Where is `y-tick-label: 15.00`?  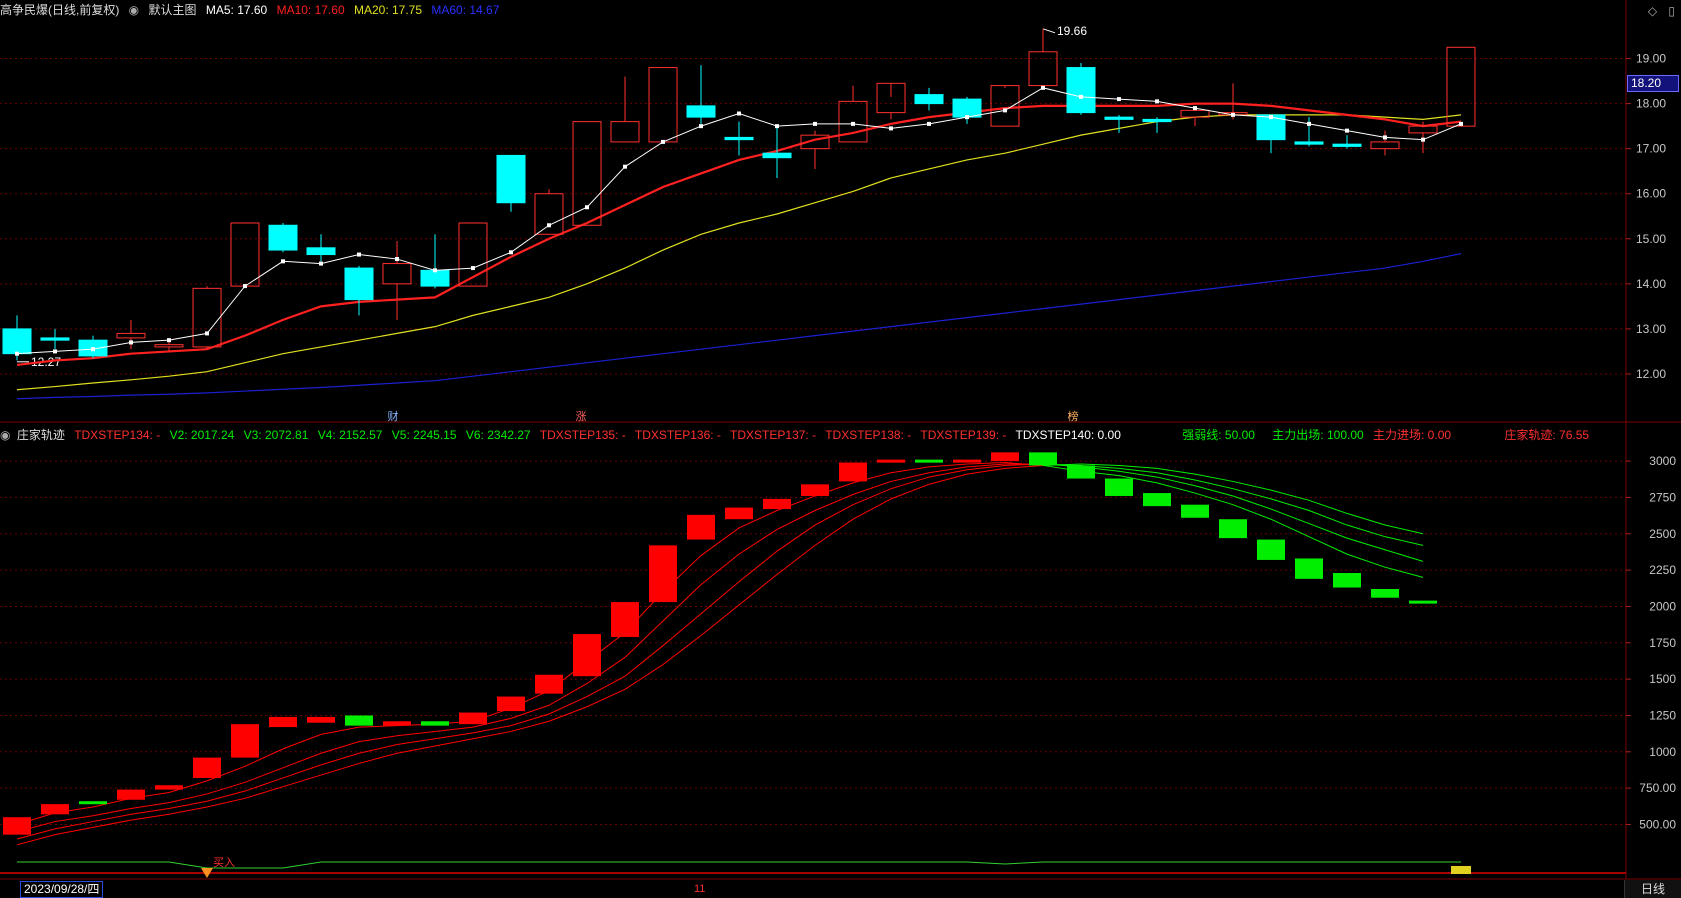 y-tick-label: 15.00 is located at coordinates (1651, 239).